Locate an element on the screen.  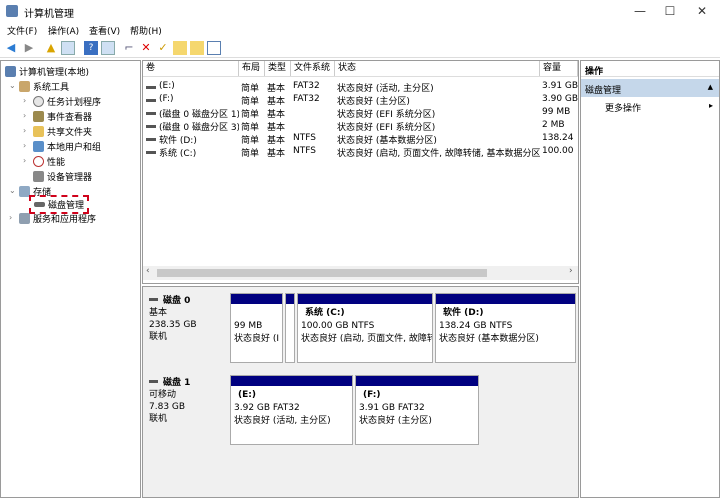
delete-icon: ✕ is located at coordinates (146, 48).